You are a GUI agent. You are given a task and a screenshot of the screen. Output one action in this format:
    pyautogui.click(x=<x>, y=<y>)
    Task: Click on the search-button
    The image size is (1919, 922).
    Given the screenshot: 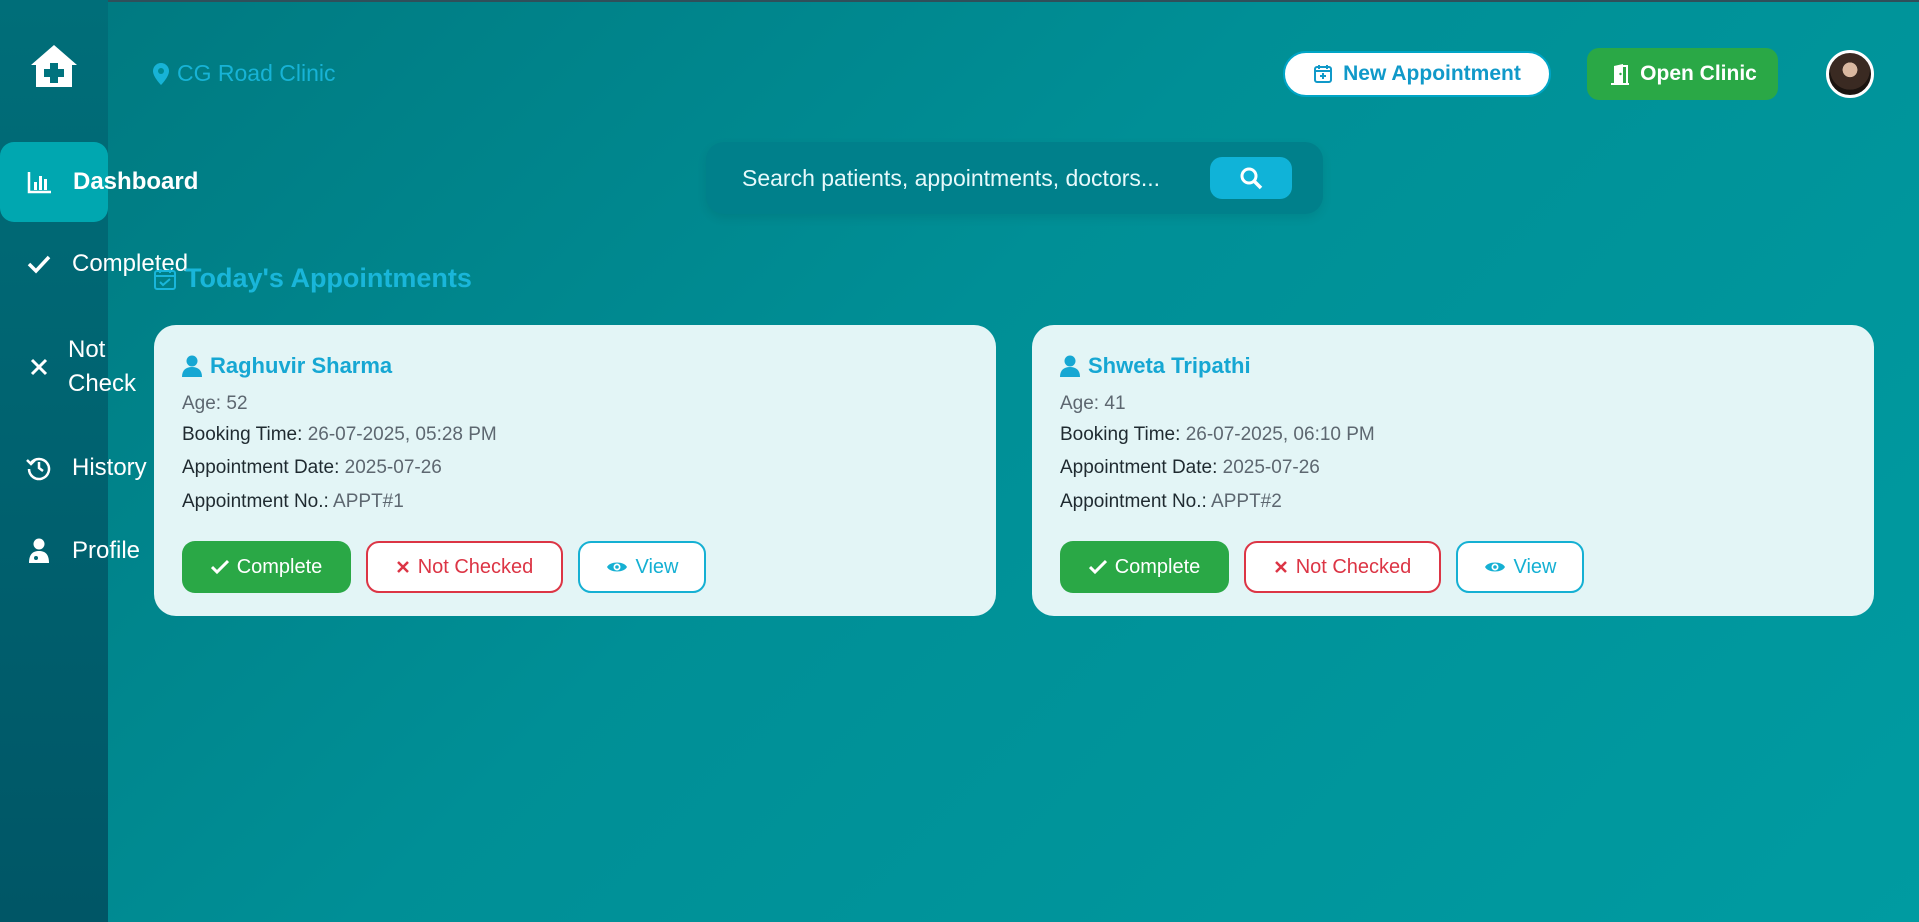 What is the action you would take?
    pyautogui.click(x=1251, y=178)
    